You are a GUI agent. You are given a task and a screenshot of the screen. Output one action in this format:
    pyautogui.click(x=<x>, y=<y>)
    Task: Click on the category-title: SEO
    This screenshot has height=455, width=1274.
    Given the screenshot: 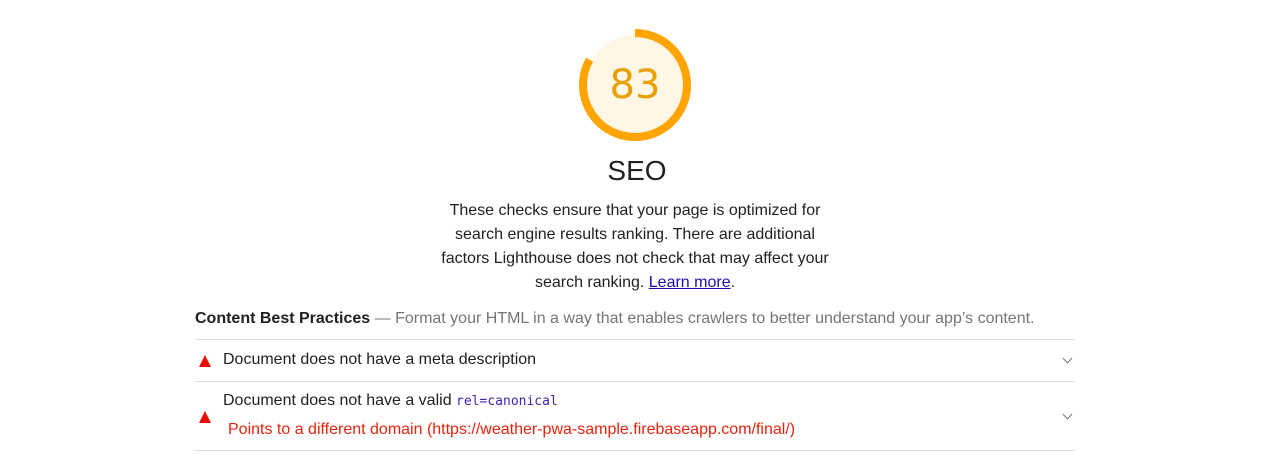 What is the action you would take?
    pyautogui.click(x=637, y=170)
    